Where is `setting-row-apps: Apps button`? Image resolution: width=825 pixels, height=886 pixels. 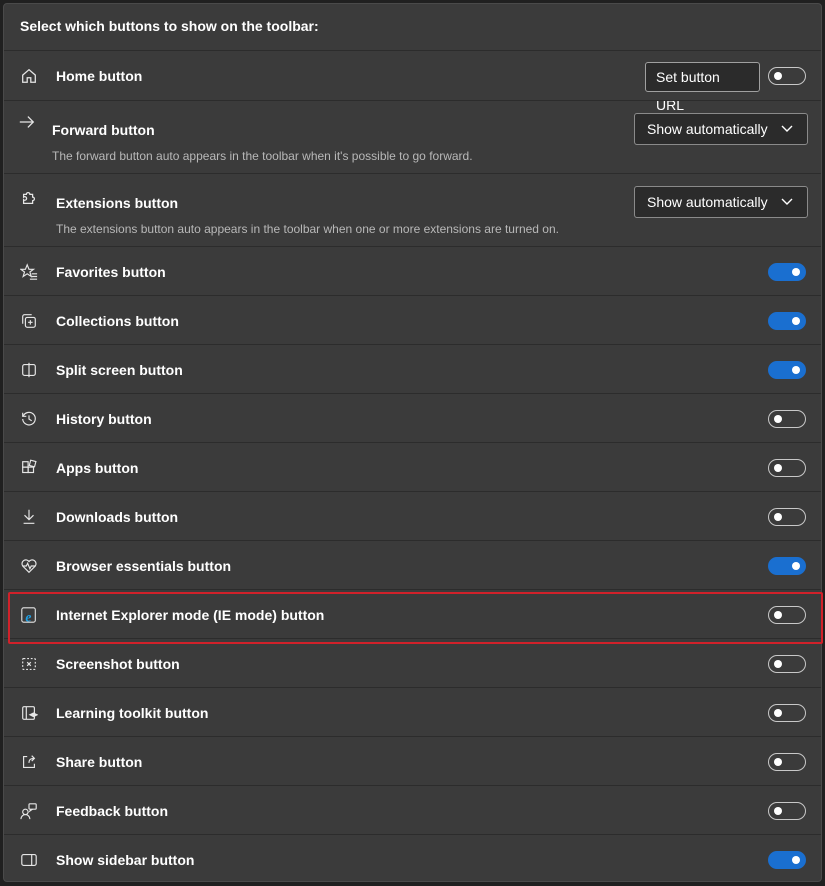
setting-row-apps: Apps button is located at coordinates (412, 466).